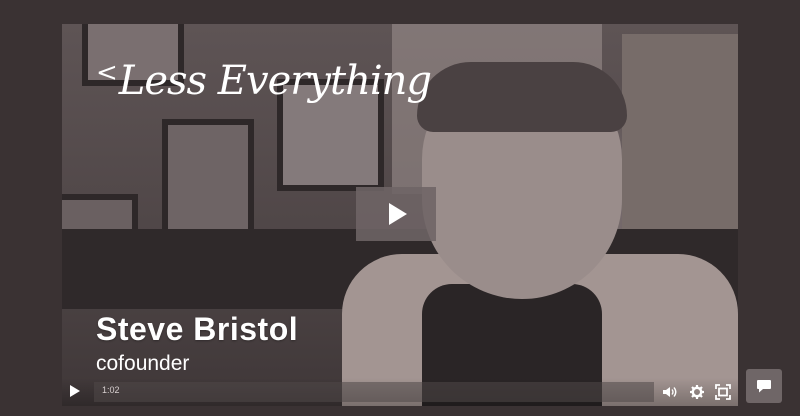  I want to click on wall-poster, so click(680, 139).